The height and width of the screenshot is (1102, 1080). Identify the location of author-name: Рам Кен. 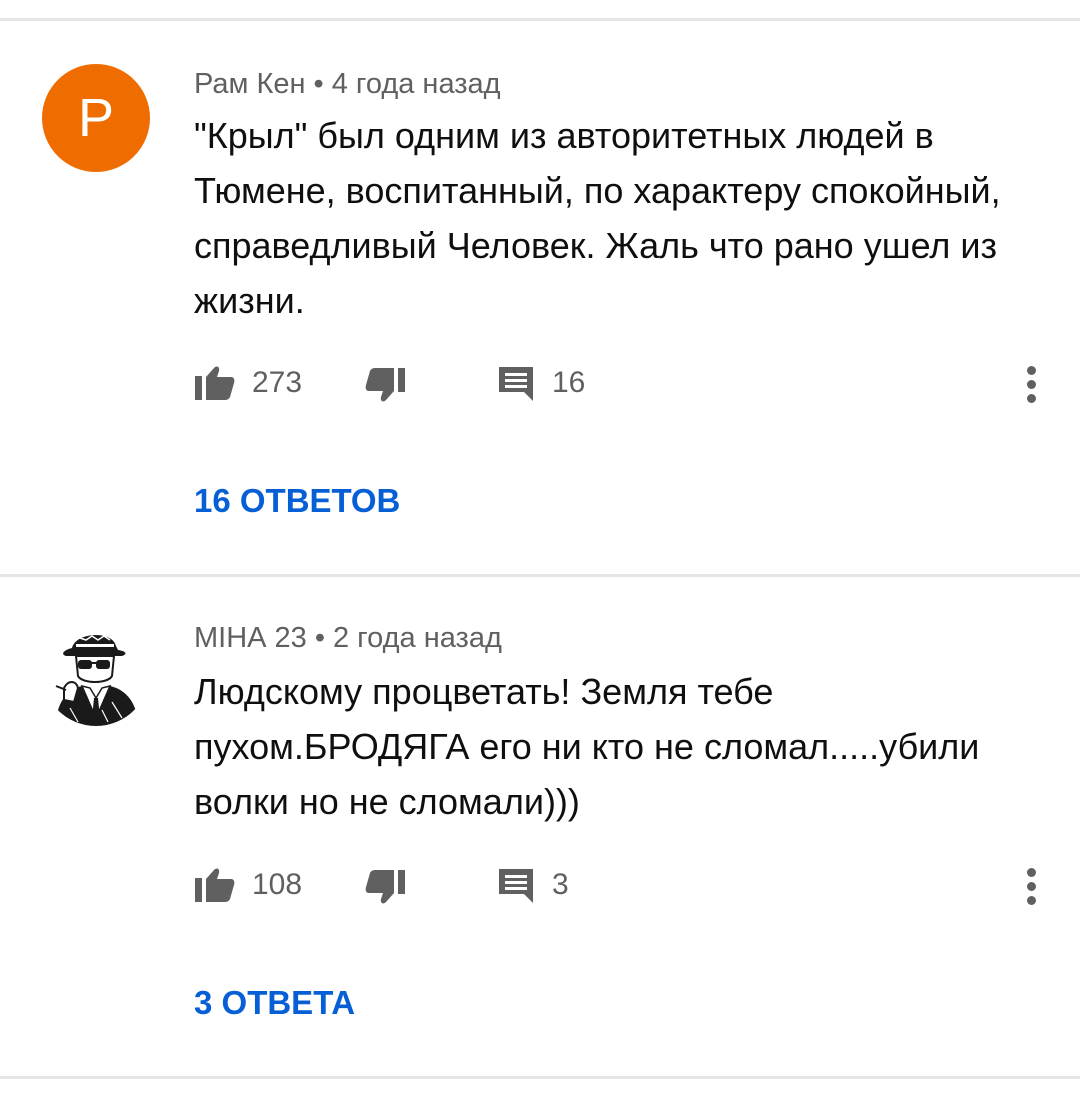
(250, 84).